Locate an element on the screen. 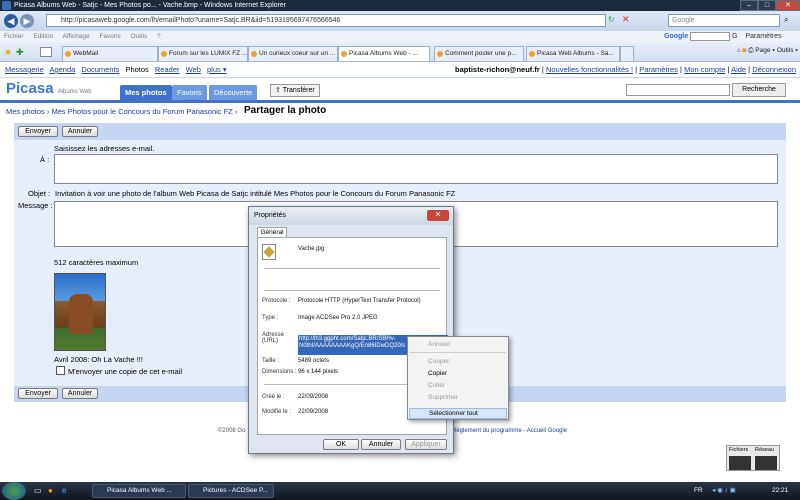 The image size is (800, 500). tab-favorites: Favoris is located at coordinates (189, 92).